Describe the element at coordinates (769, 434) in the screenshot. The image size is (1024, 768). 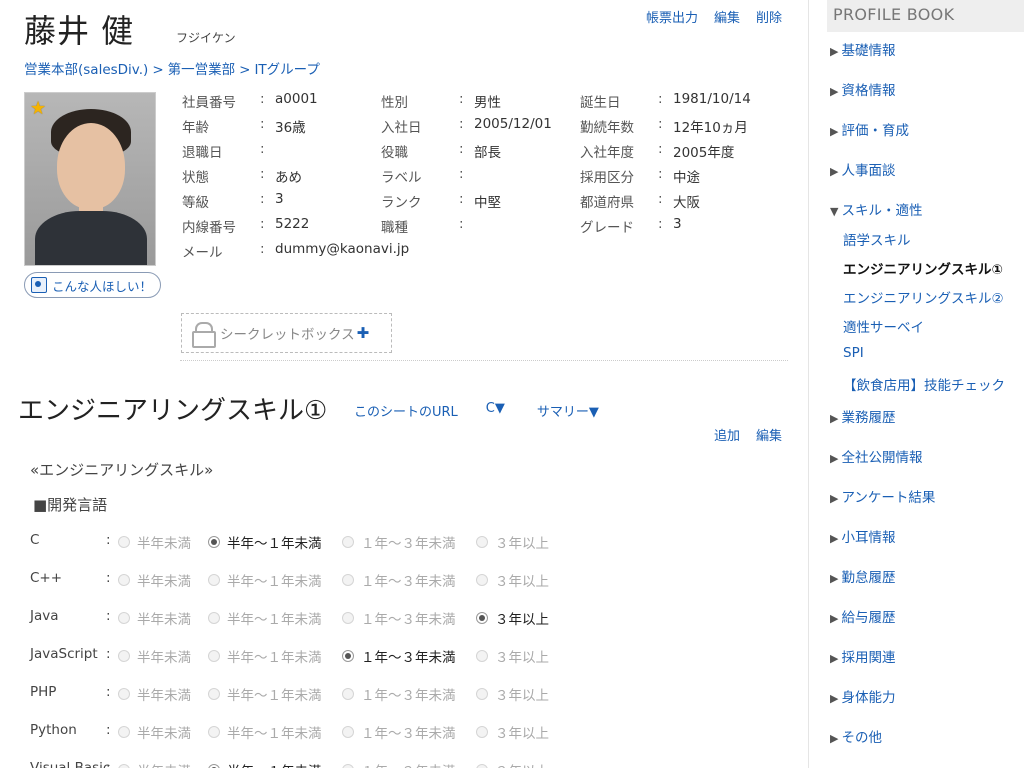
I see `edit-sheet-link: 編集` at that location.